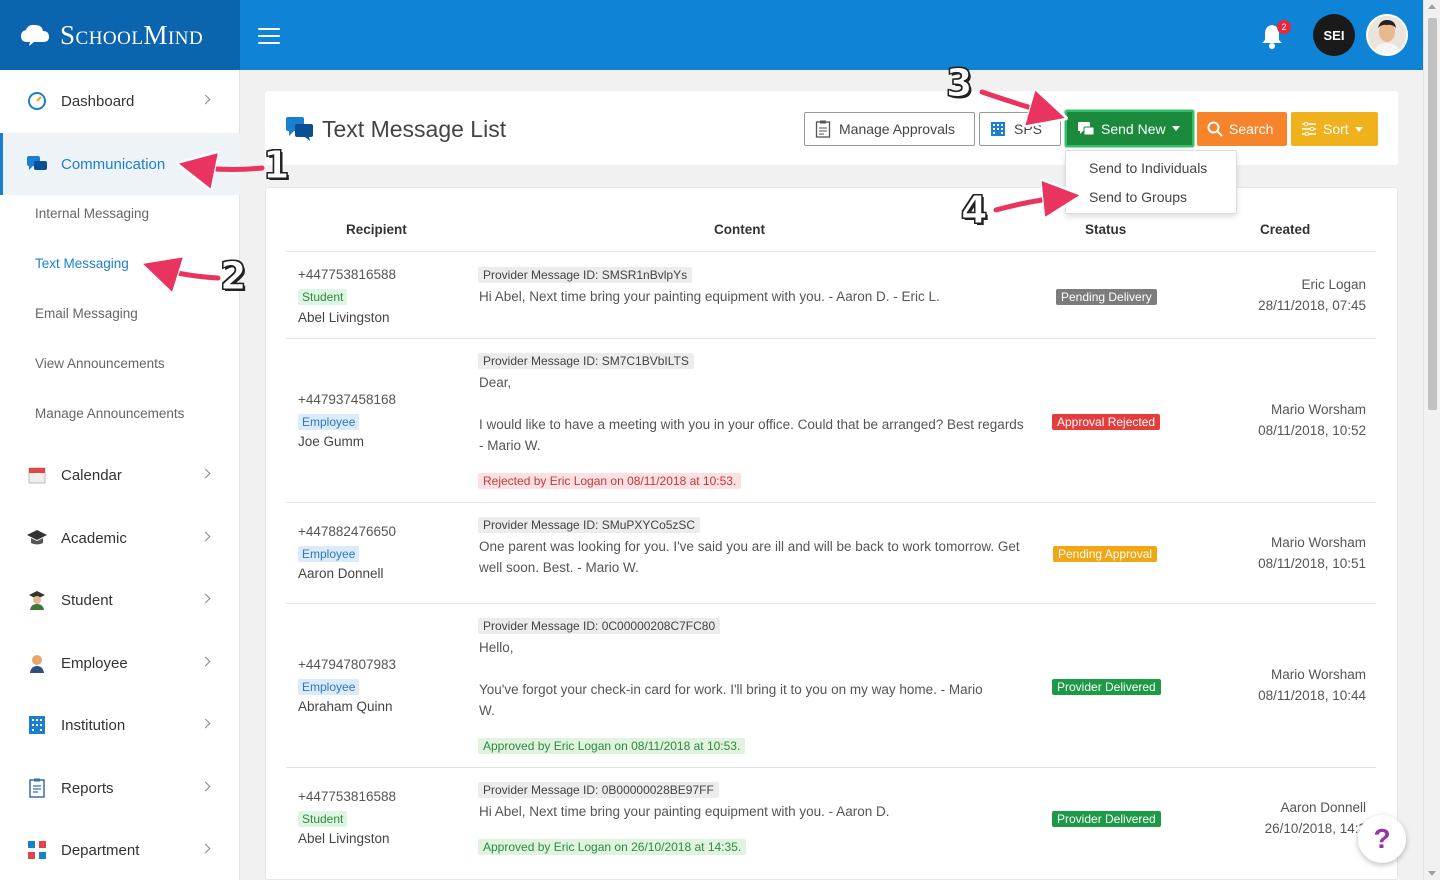  What do you see at coordinates (331, 441) in the screenshot?
I see `recipient-name: Joe Gumm` at bounding box center [331, 441].